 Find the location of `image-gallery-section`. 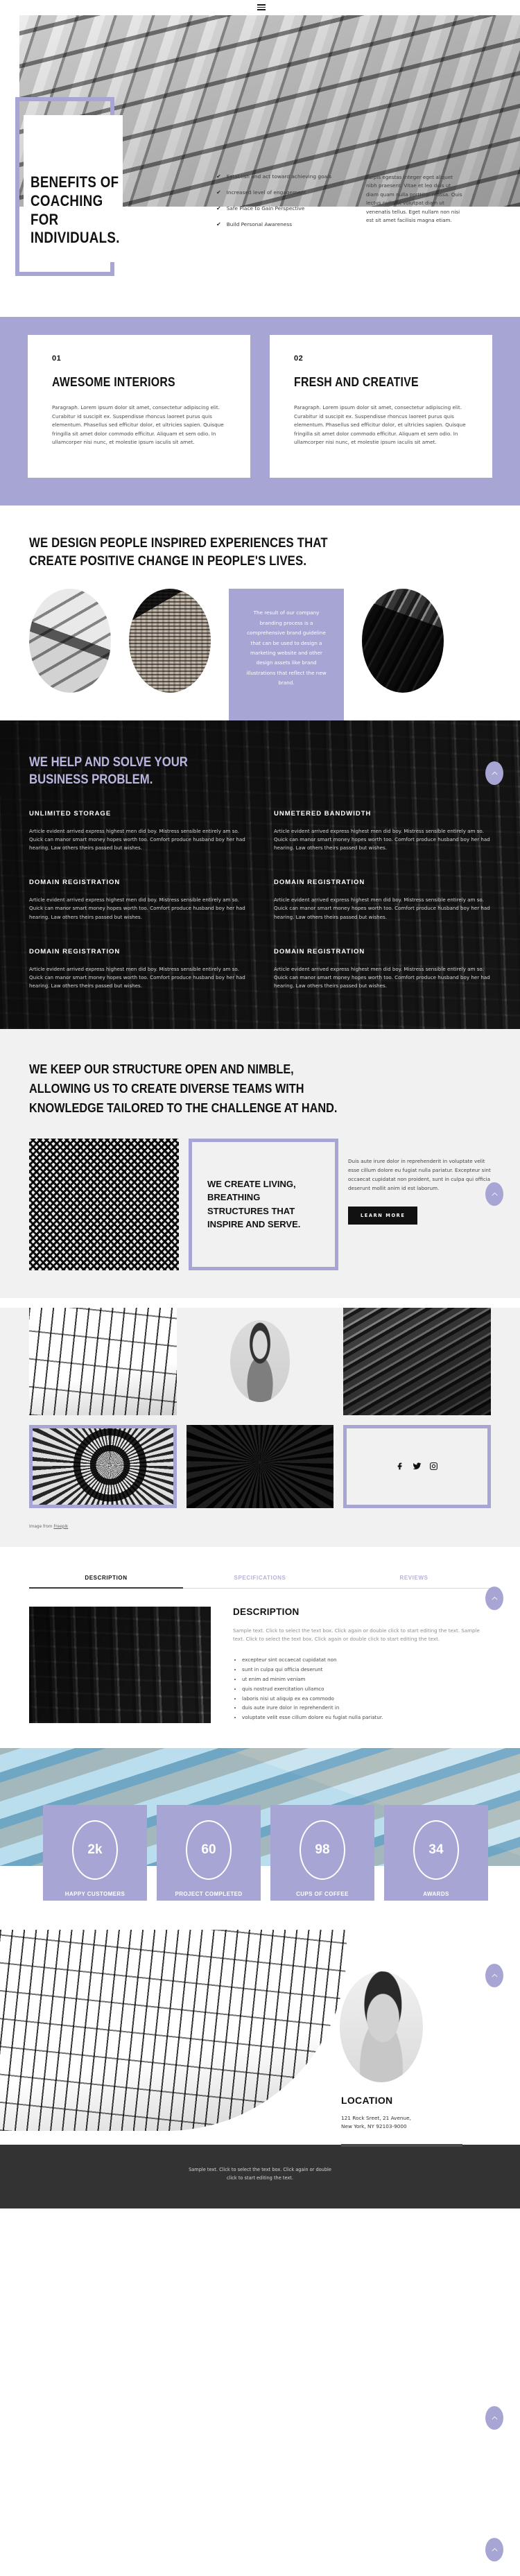

image-gallery-section is located at coordinates (260, 1411).